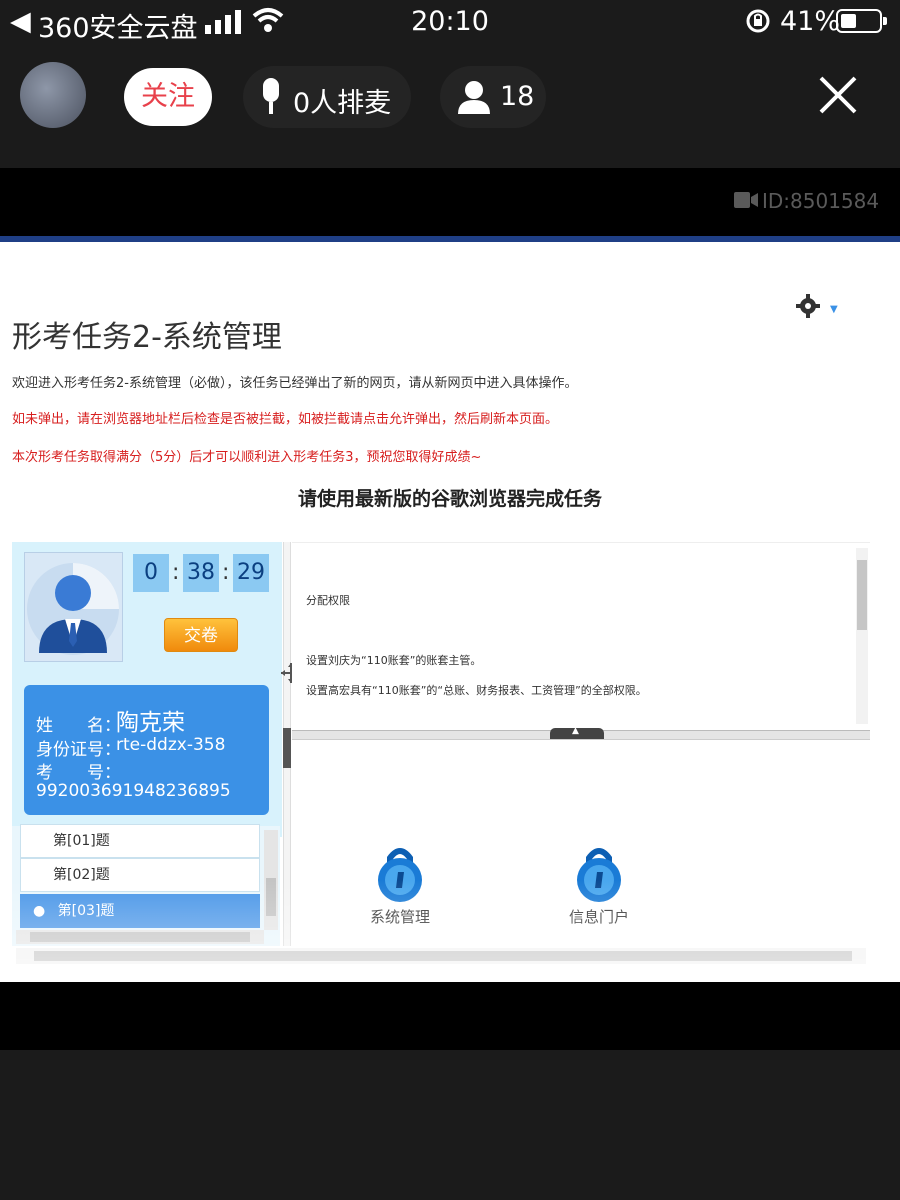  I want to click on id-label: 身份证号：, so click(78, 750).